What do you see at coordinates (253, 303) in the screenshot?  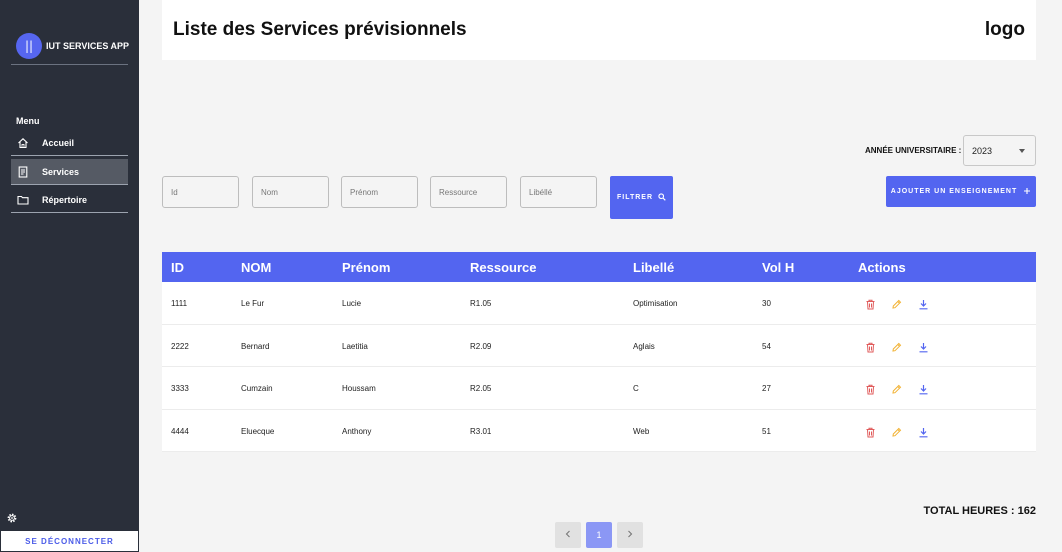 I see `cell-nom: Le Fur` at bounding box center [253, 303].